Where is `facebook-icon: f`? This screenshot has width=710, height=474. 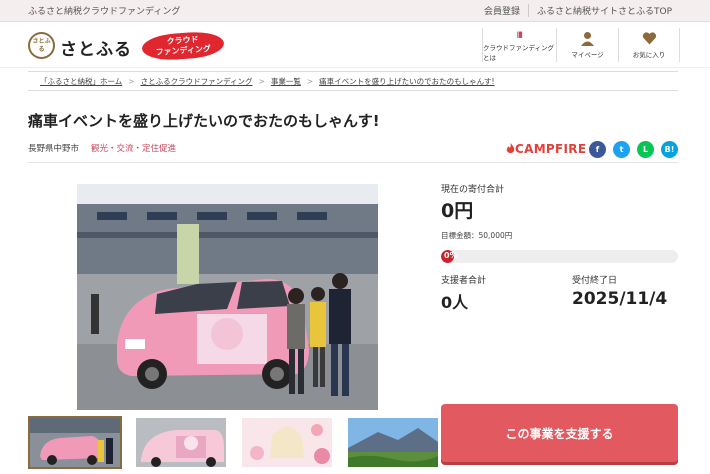
facebook-icon: f is located at coordinates (597, 149).